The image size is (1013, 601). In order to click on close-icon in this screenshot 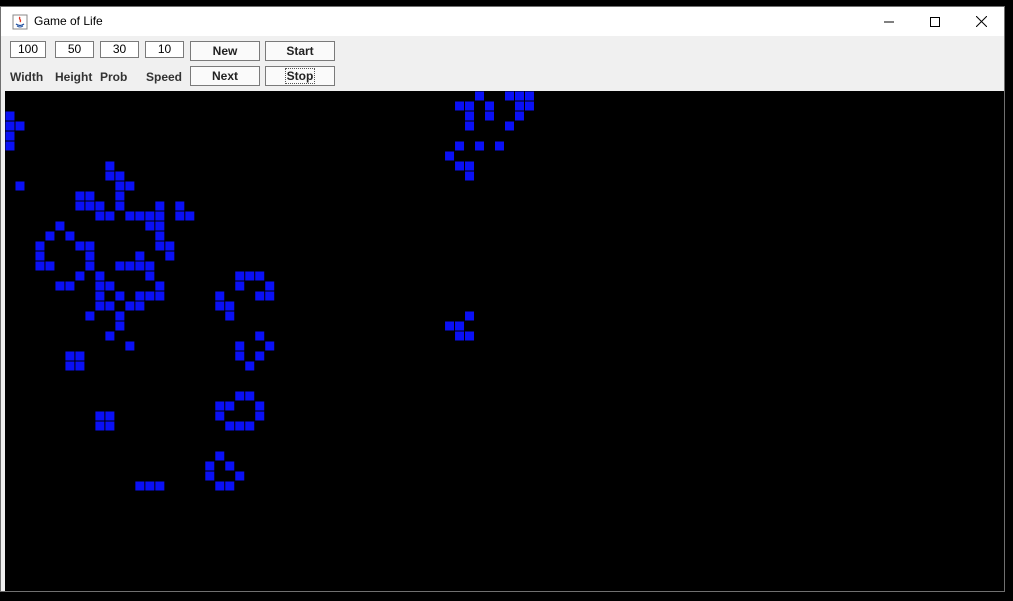, I will do `click(981, 21)`.